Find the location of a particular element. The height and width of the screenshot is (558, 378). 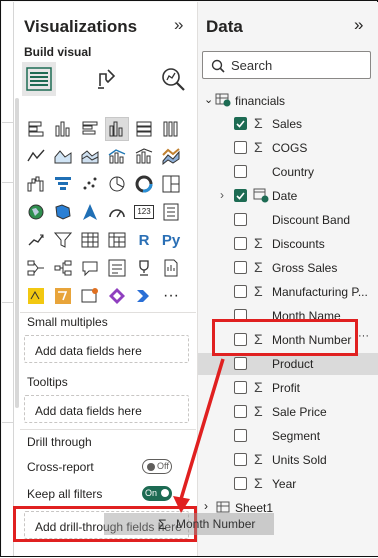

field-units-sold: Σ Units Sold is located at coordinates (288, 460).